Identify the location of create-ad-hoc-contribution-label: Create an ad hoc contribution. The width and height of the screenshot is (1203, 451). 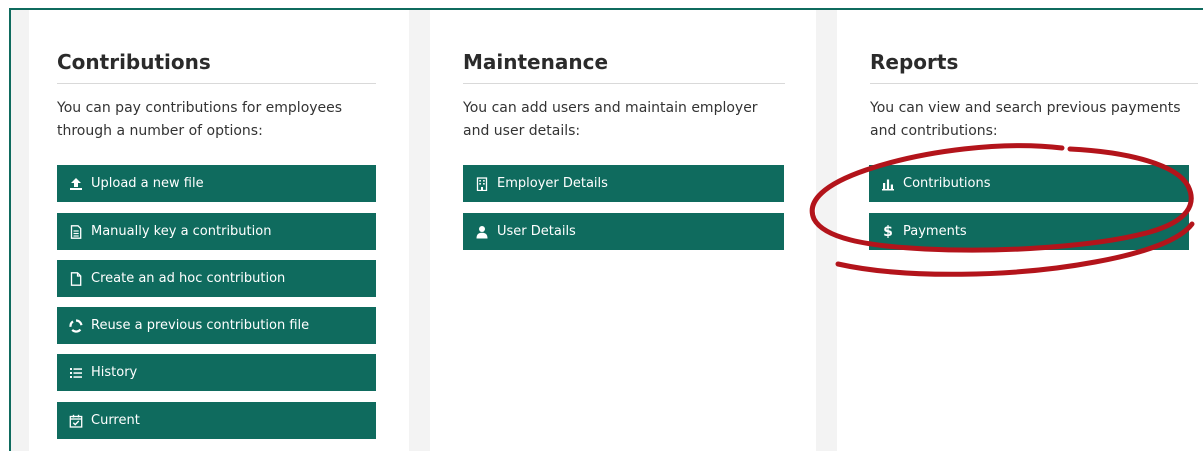
(188, 278).